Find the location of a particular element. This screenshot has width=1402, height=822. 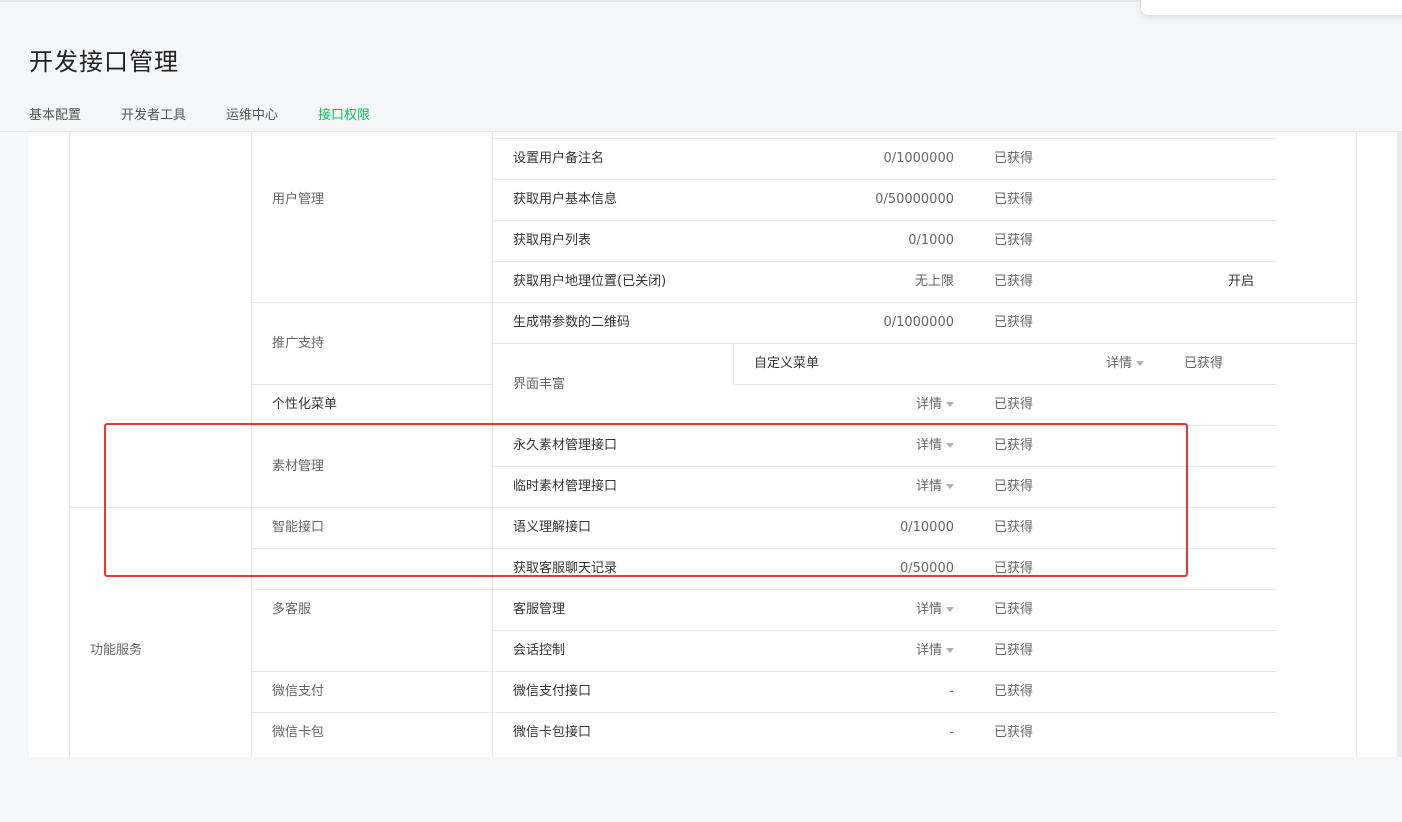

enable-location-link: 开启 is located at coordinates (1241, 282).